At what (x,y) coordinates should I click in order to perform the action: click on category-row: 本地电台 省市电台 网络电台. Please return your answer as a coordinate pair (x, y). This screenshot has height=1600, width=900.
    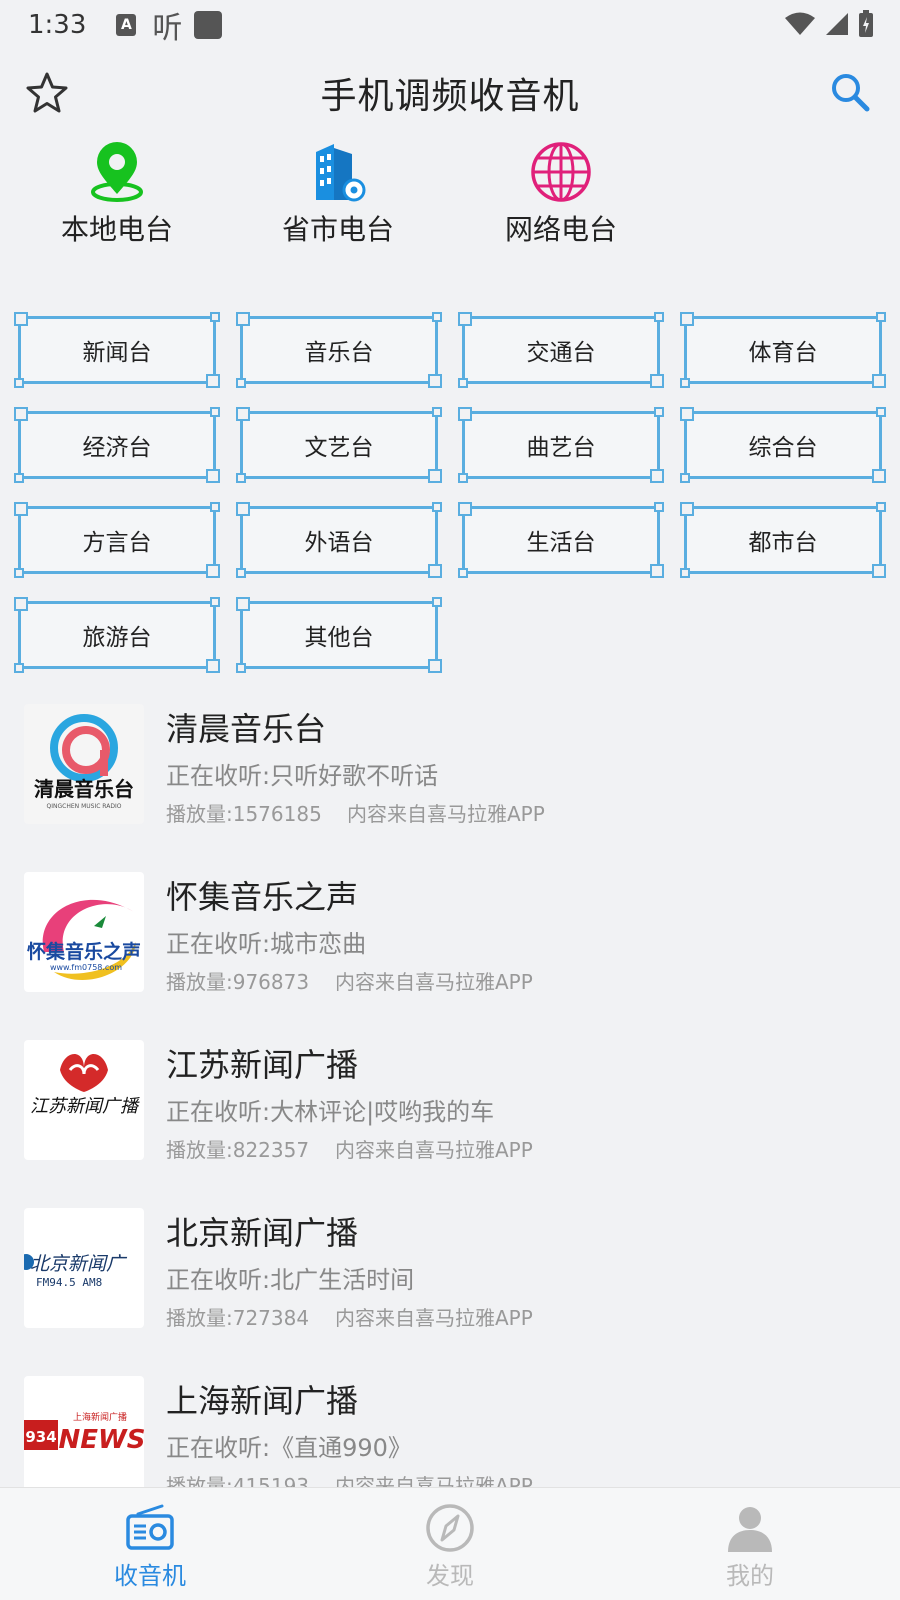
    Looking at the image, I should click on (450, 200).